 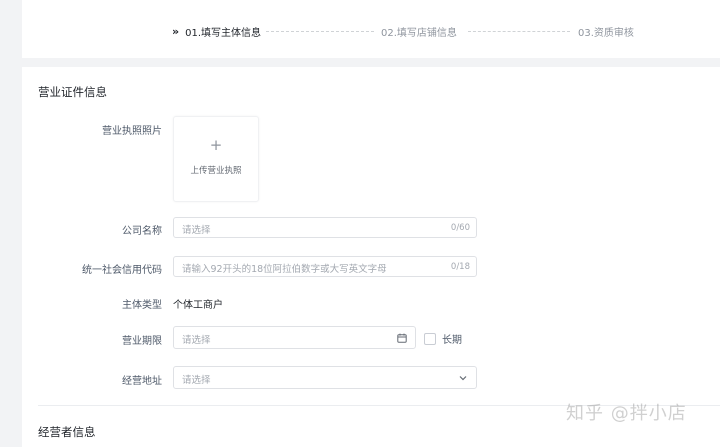 I want to click on section-title-license: 营业证件信息, so click(x=72, y=92).